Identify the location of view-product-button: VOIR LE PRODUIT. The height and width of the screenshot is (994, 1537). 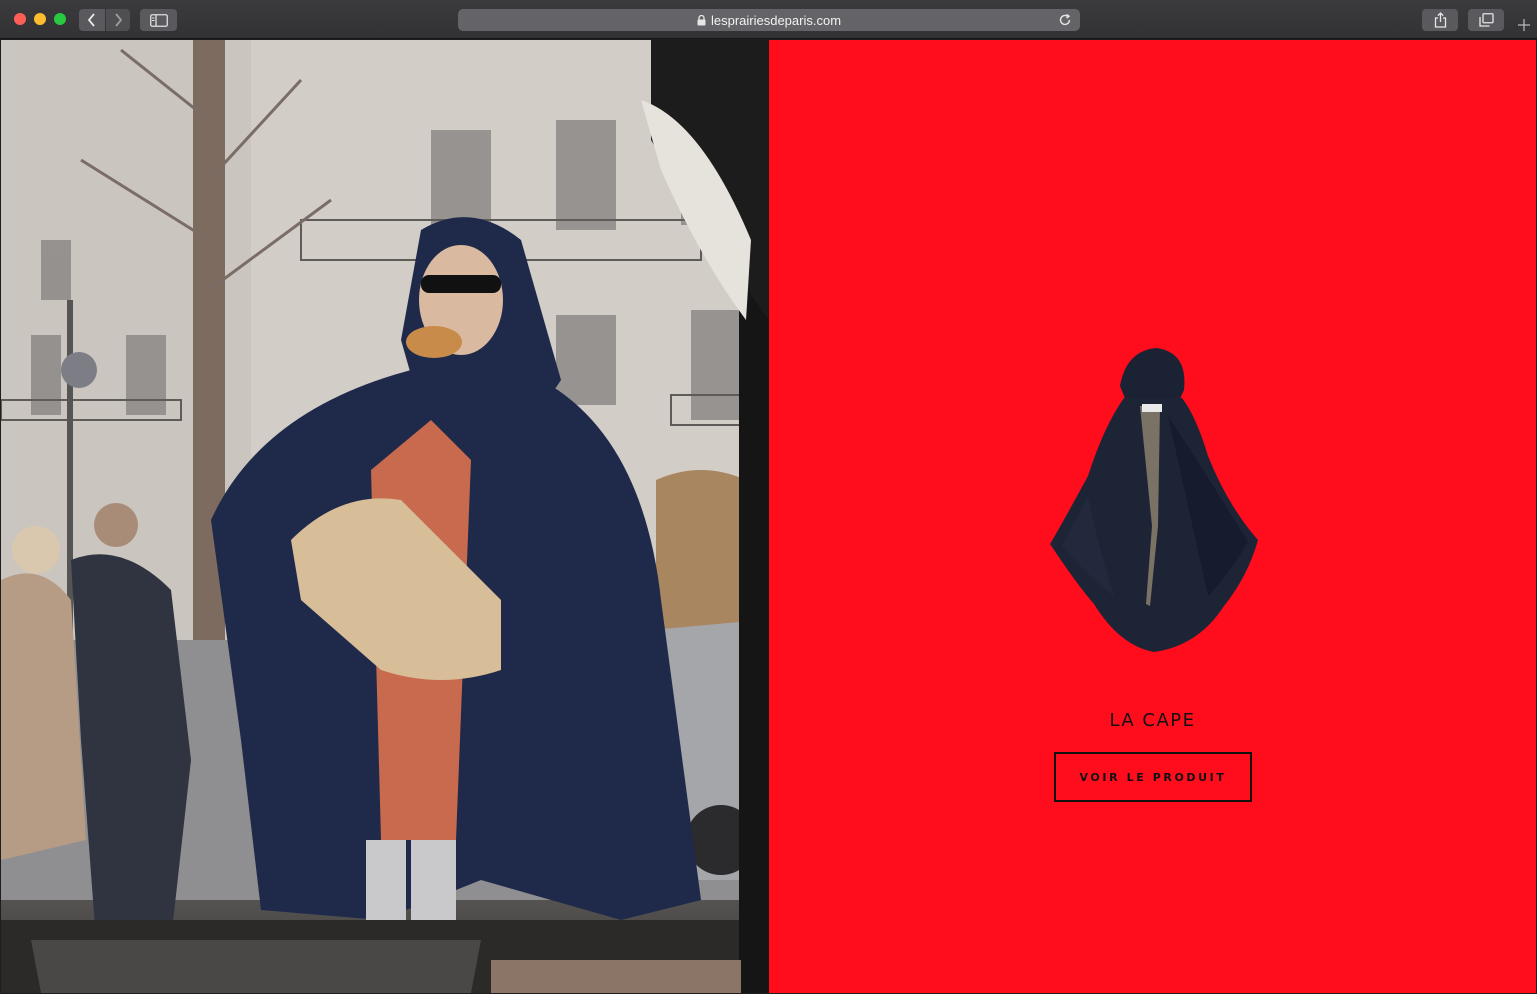
(1153, 777).